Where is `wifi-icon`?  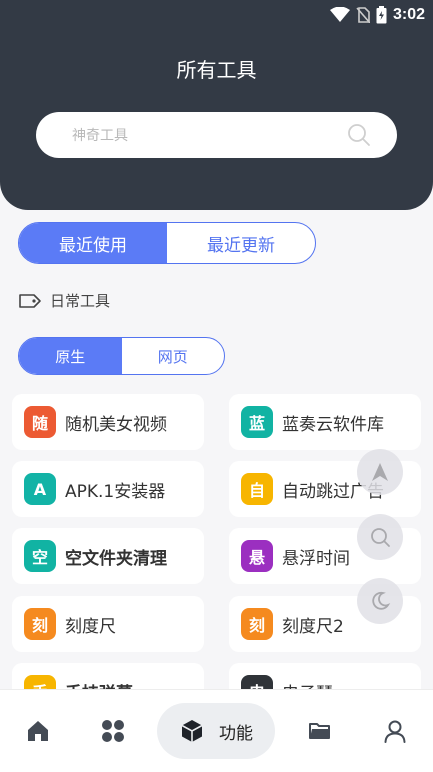 wifi-icon is located at coordinates (339, 14).